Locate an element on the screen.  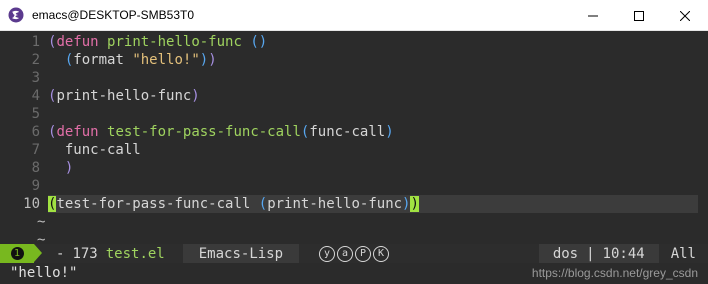
maximize-icon is located at coordinates (639, 15).